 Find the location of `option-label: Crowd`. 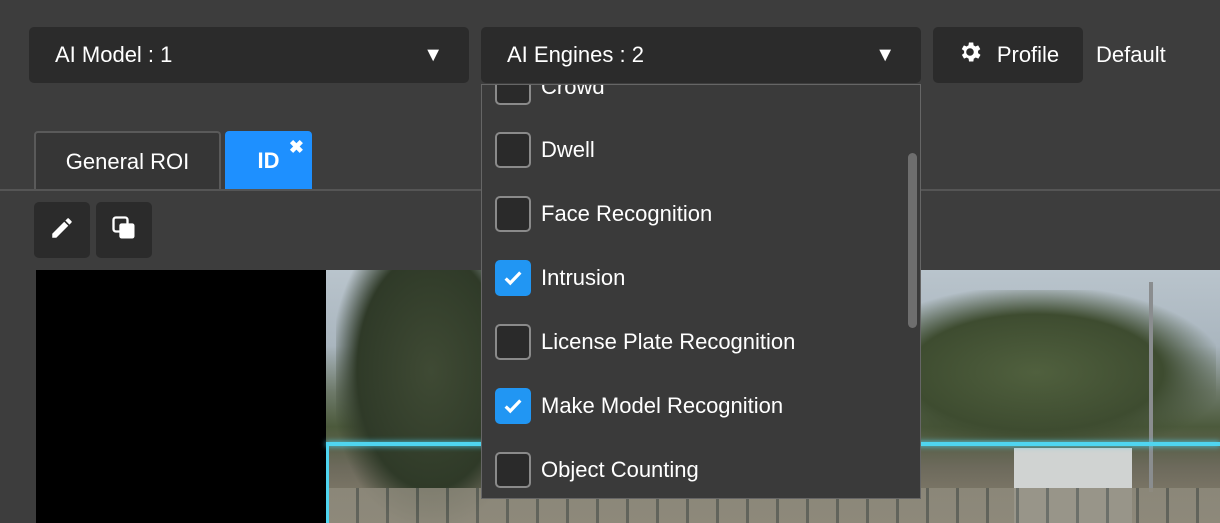

option-label: Crowd is located at coordinates (573, 91).